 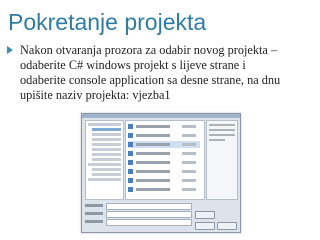 What do you see at coordinates (138, 214) in the screenshot?
I see `project-location-field` at bounding box center [138, 214].